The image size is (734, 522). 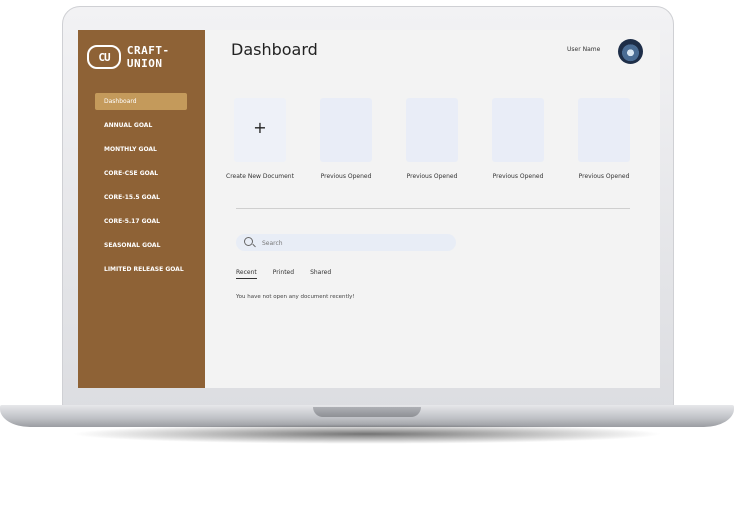 I want to click on sidebar-item-limited-release-goal: LIMITED RELEASE GOAL, so click(x=141, y=270).